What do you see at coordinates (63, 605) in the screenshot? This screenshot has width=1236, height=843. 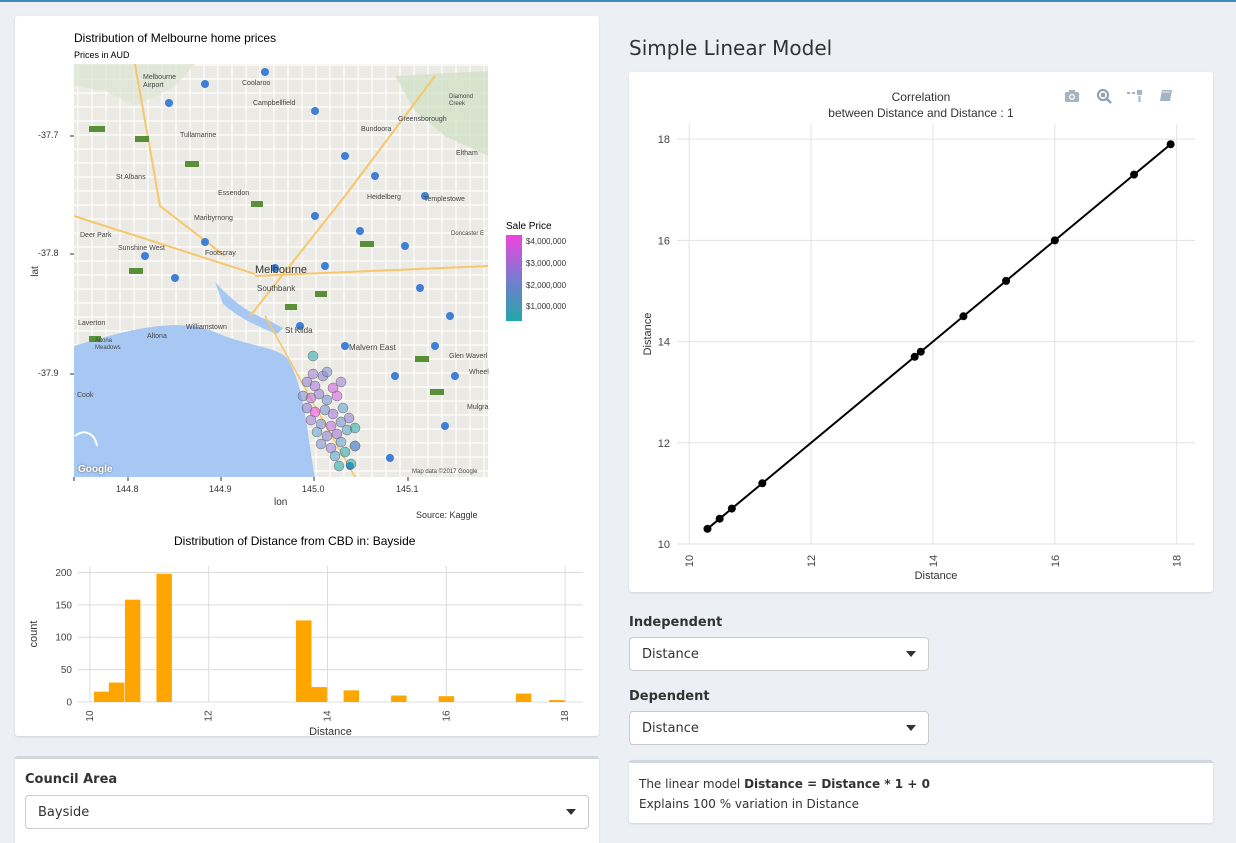 I see `y-tick-label: 150` at bounding box center [63, 605].